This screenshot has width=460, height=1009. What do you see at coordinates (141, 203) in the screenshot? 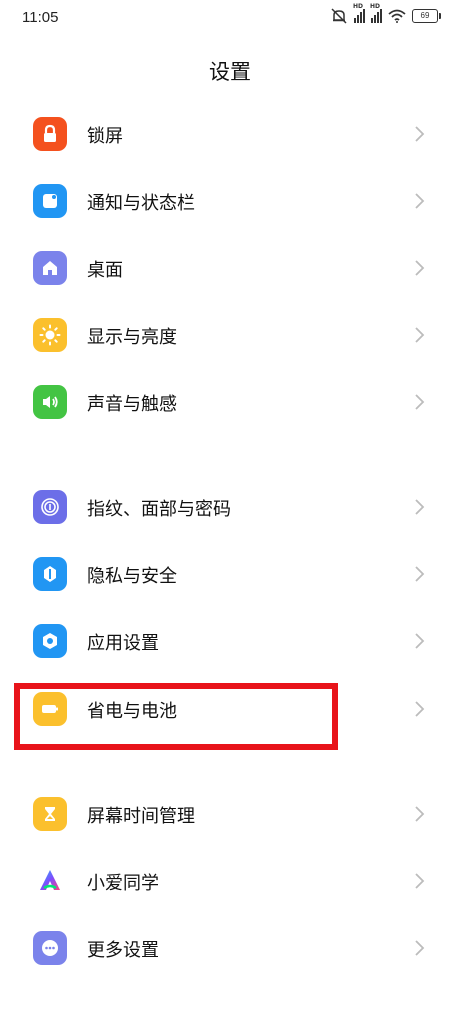
I see `settings-item-label: 通知与状态栏` at bounding box center [141, 203].